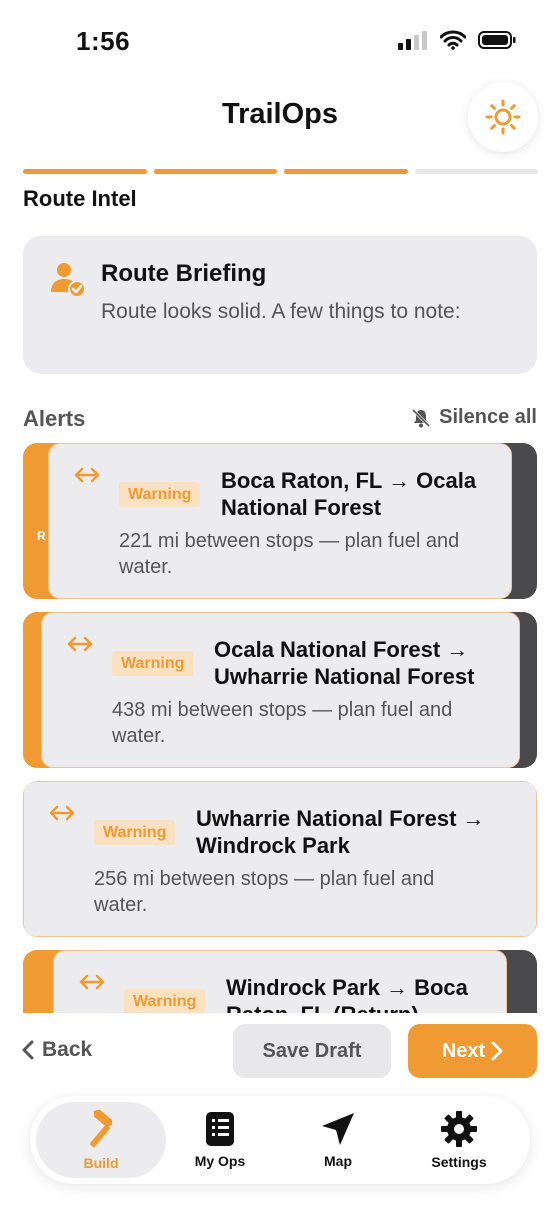  I want to click on back-label: Back, so click(67, 1049).